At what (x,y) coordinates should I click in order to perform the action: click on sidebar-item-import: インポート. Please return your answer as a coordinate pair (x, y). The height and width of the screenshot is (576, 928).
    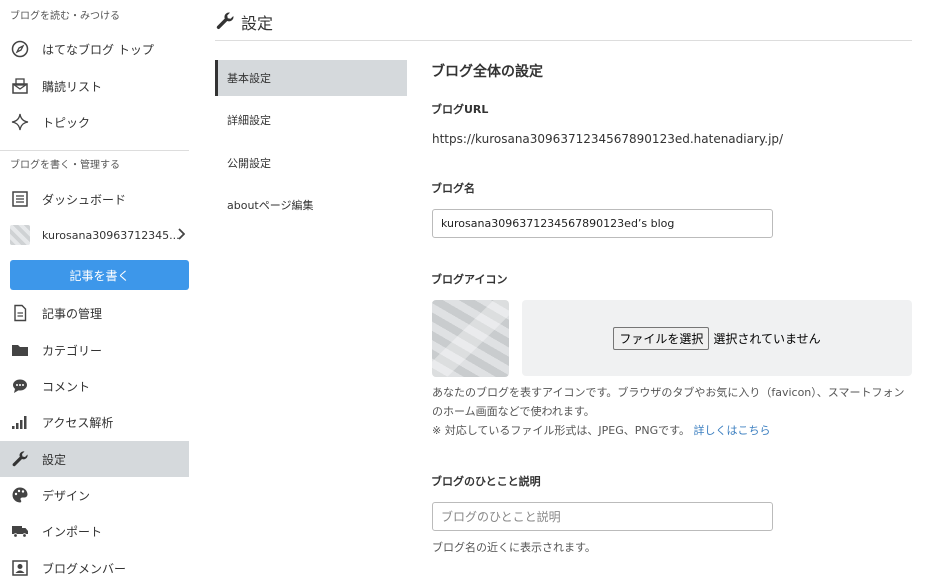
    Looking at the image, I should click on (94, 531).